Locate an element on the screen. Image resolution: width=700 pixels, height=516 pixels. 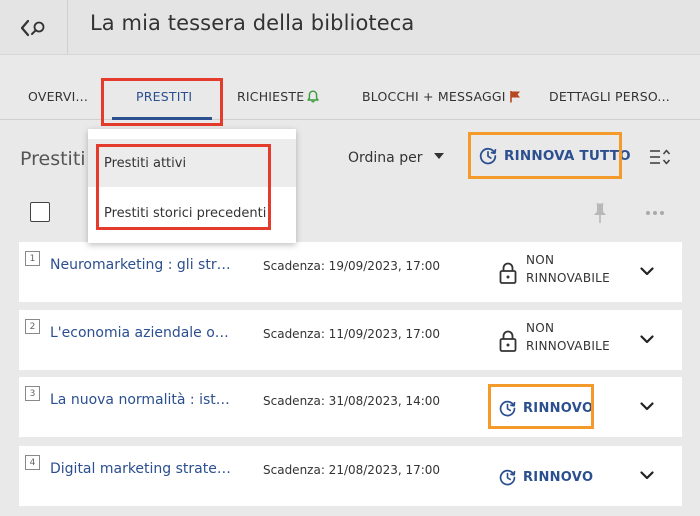
caret-down-icon is located at coordinates (439, 156).